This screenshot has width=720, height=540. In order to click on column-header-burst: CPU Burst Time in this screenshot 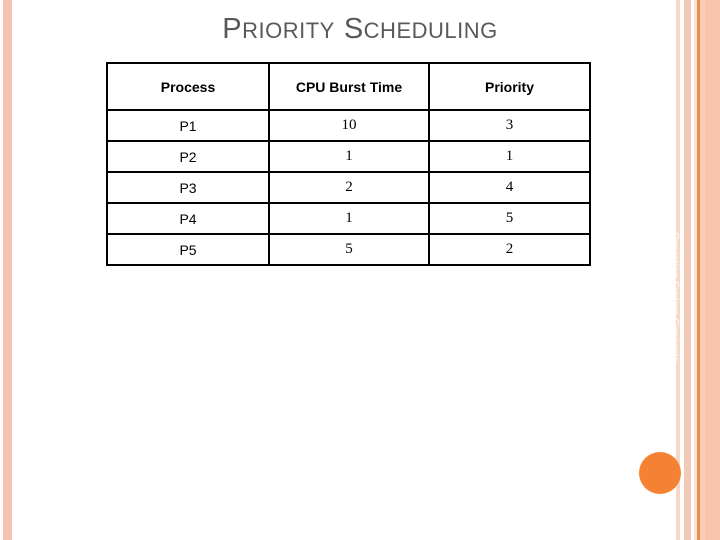, I will do `click(349, 86)`.